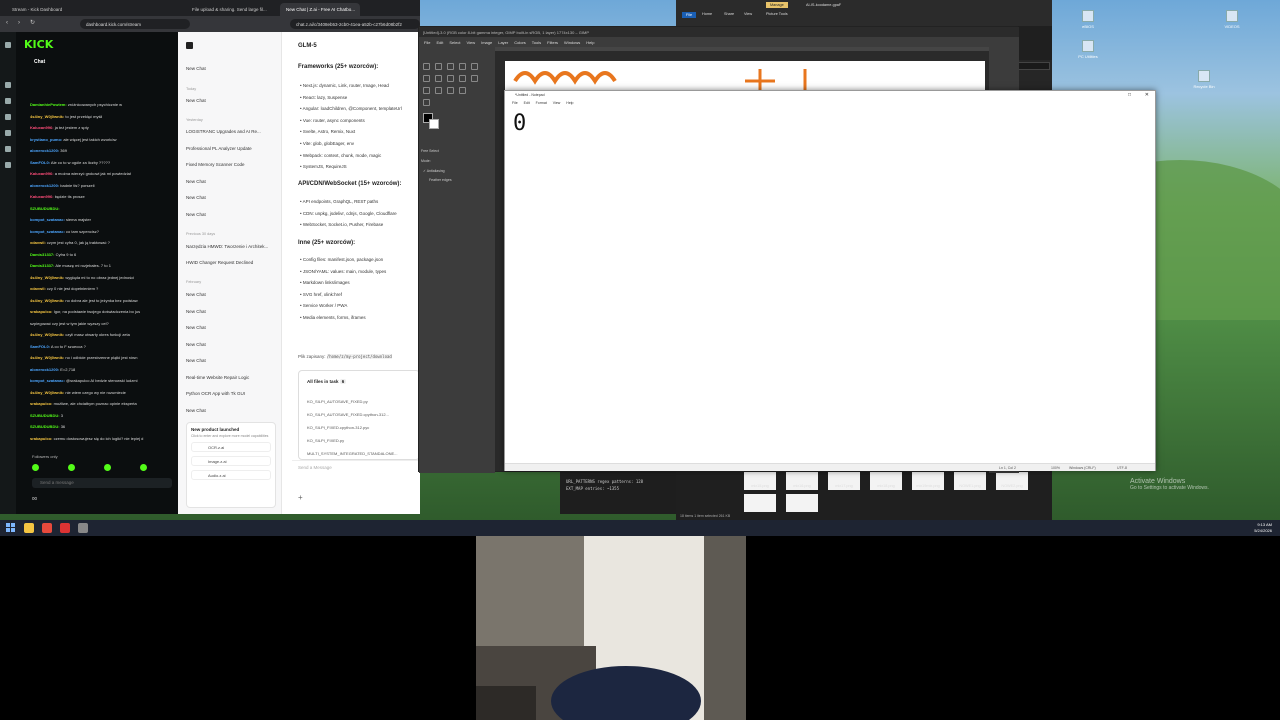 The image size is (1280, 720). I want to click on file-explorer-taskbar-icon, so click(29, 528).